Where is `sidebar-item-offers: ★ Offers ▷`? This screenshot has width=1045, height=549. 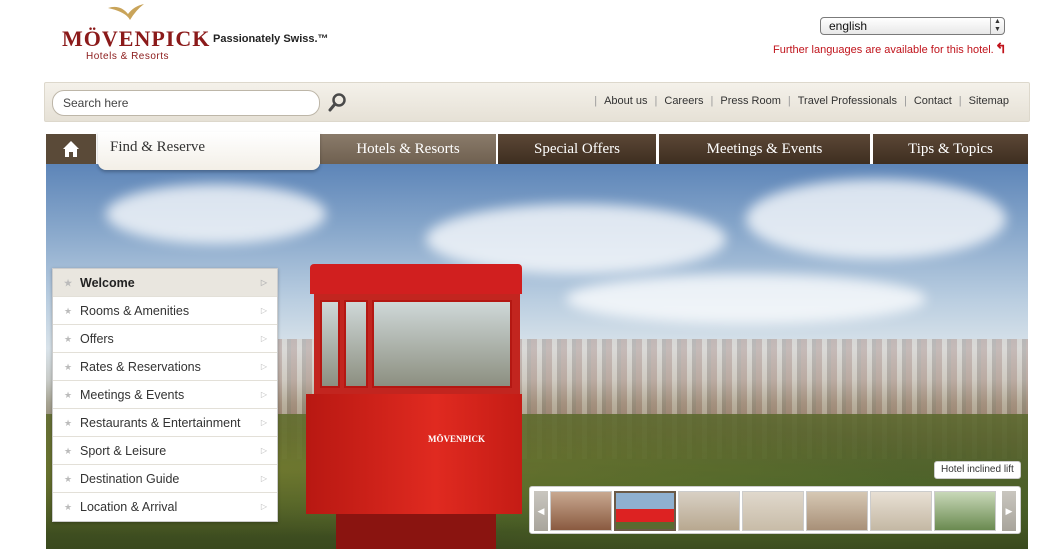
sidebar-item-offers: ★ Offers ▷ is located at coordinates (165, 339).